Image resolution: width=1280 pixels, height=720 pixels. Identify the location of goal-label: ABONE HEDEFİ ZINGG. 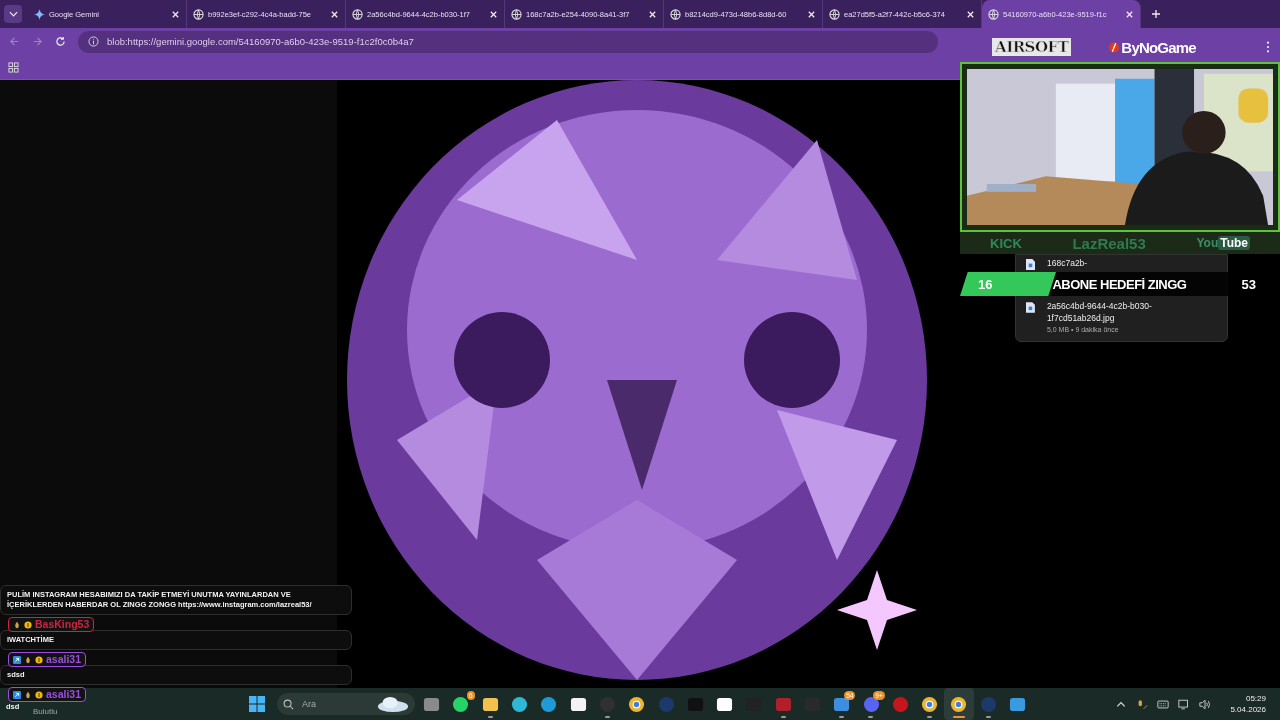
(1119, 284).